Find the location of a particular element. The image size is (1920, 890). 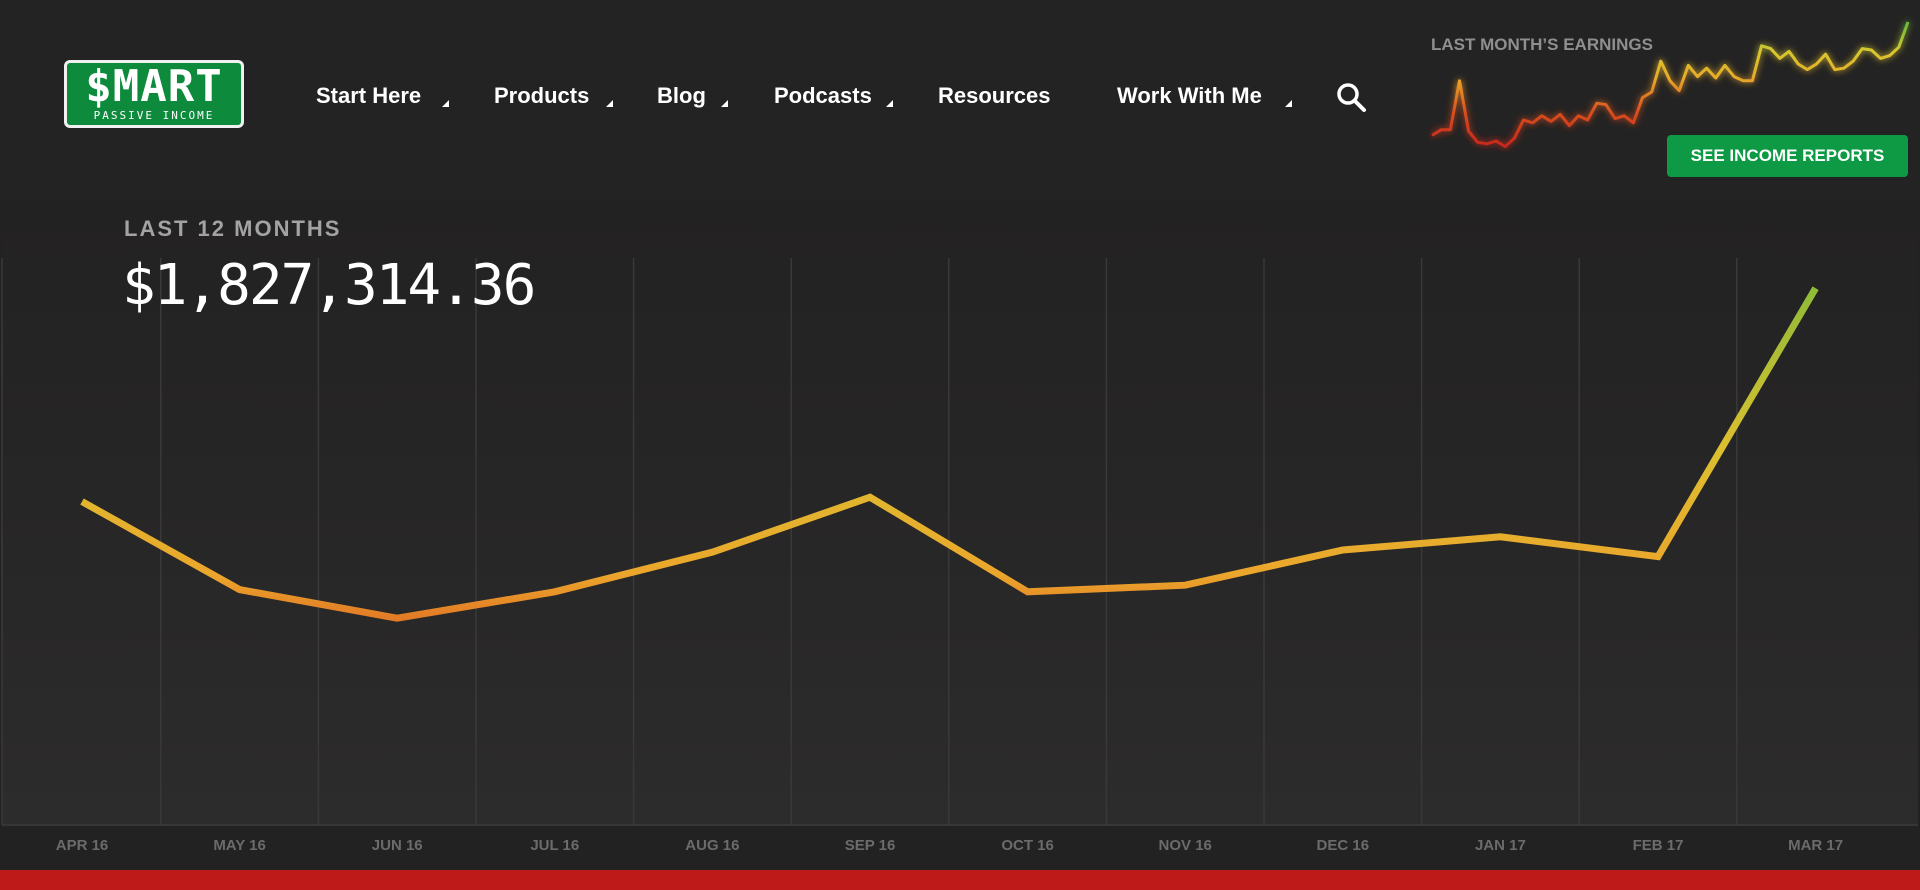

nav-label: Start Here is located at coordinates (369, 95).